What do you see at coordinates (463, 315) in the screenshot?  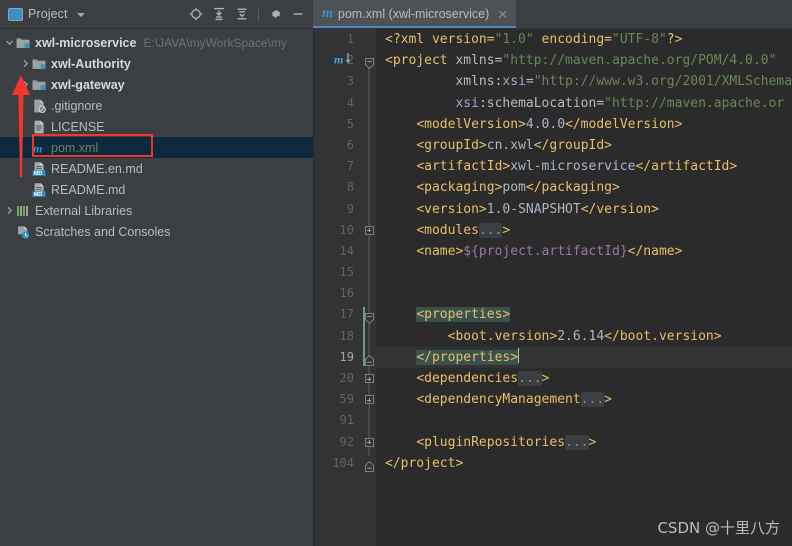 I see `code-token: <properties>` at bounding box center [463, 315].